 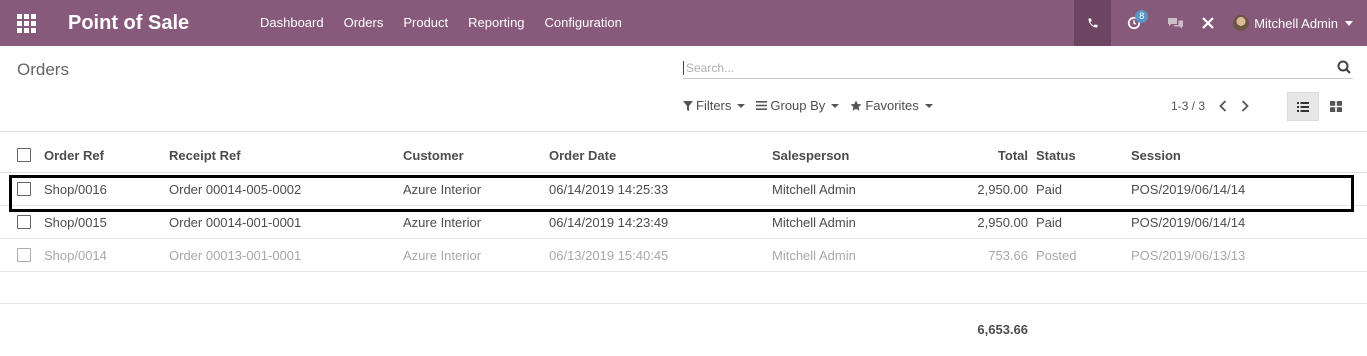 I want to click on systray: 8 Mitchell Admin, so click(x=1220, y=23).